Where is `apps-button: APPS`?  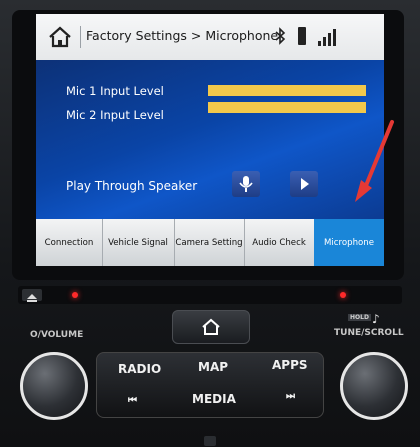
apps-button: APPS is located at coordinates (290, 365).